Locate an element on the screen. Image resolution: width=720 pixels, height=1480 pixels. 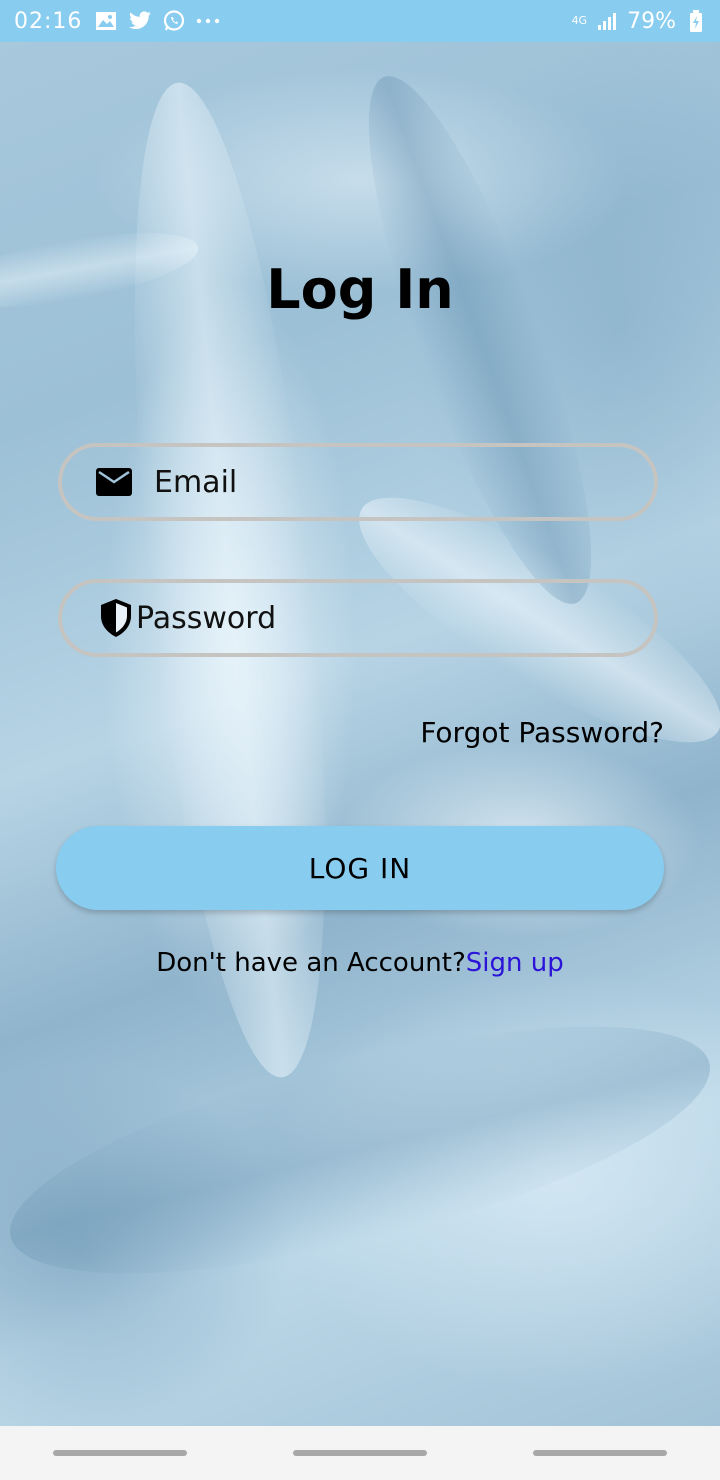
nav-back-button is located at coordinates (600, 1453).